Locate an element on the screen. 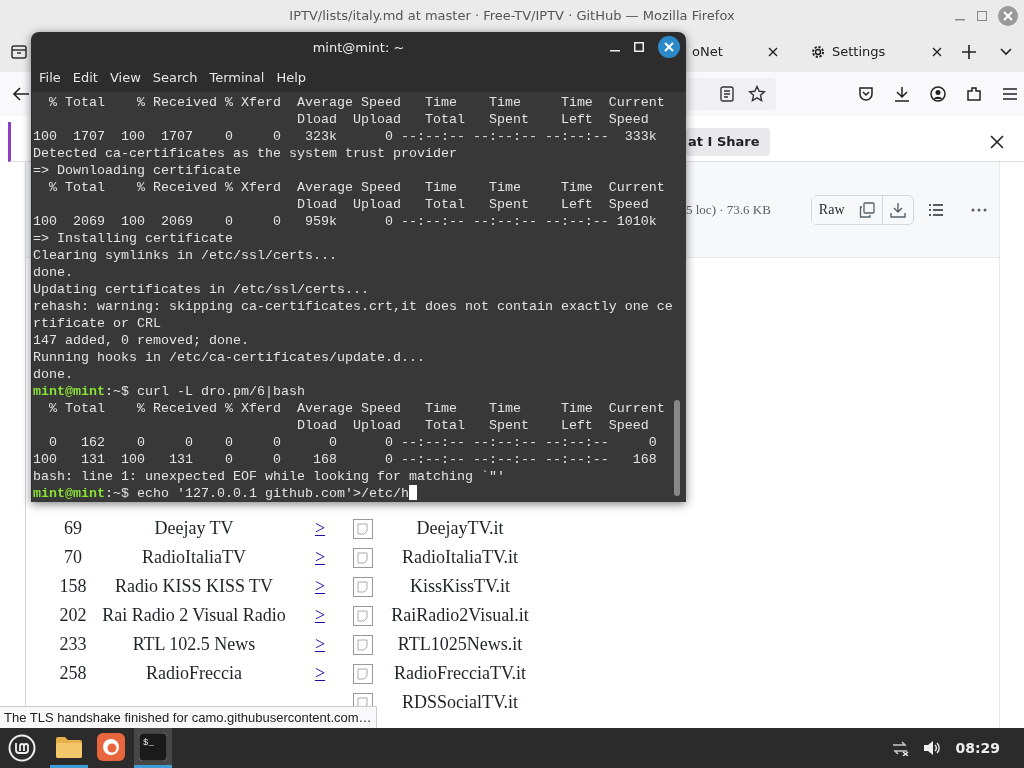  tab-list-icon is located at coordinates (19, 52).